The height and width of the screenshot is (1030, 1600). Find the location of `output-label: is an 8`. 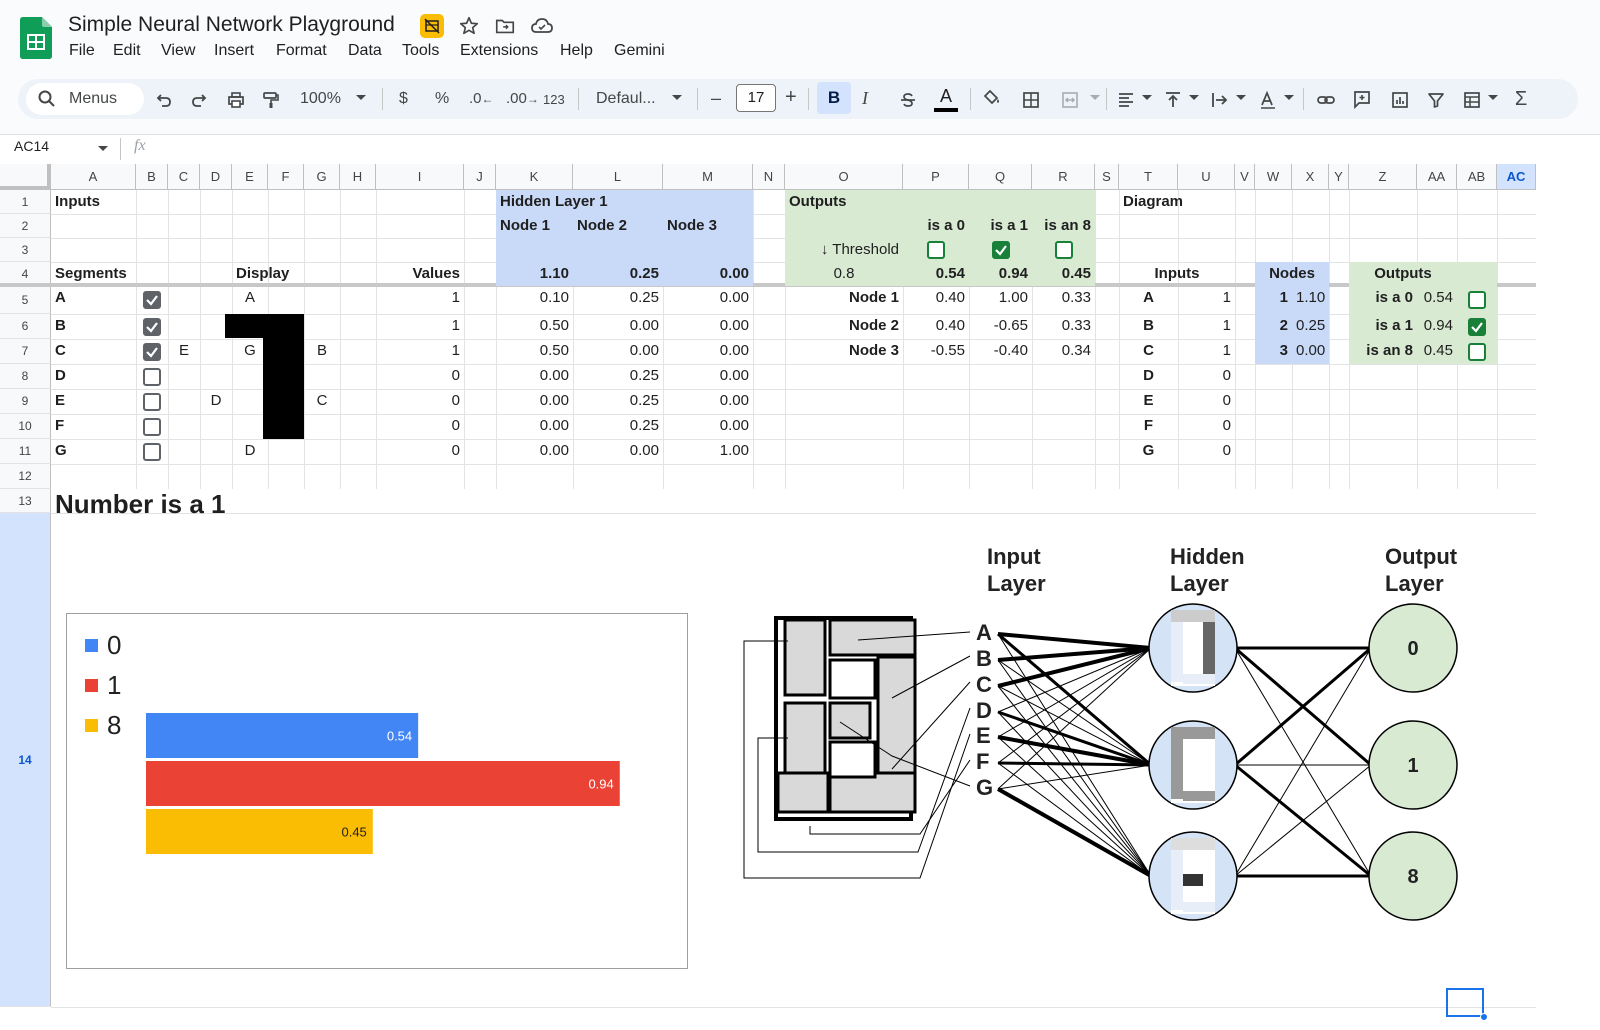

output-label: is an 8 is located at coordinates (1063, 226).